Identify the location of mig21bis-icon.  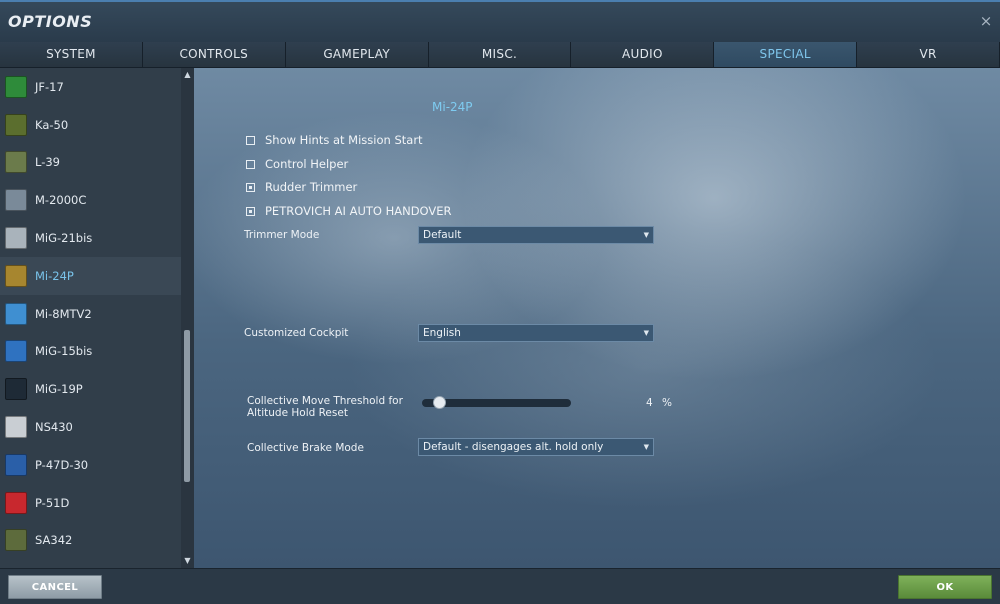
(16, 238).